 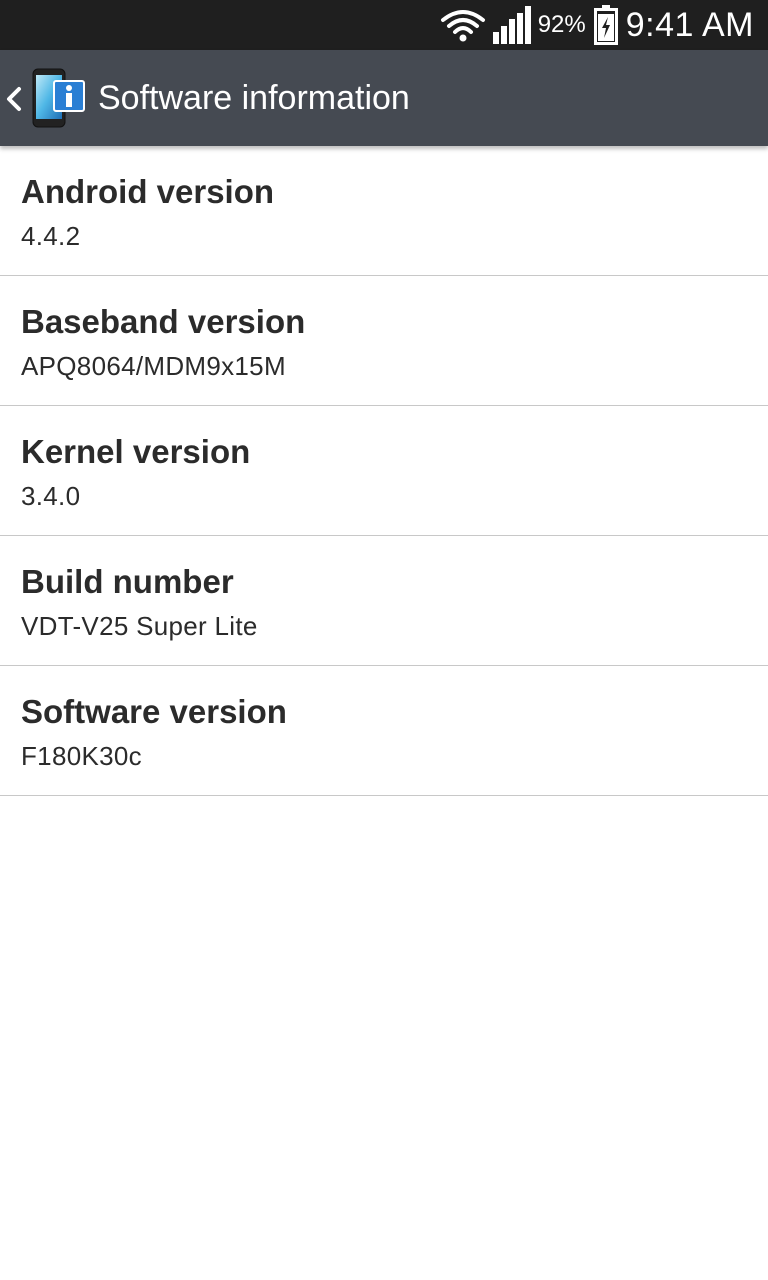 I want to click on software-info-icon, so click(x=58, y=98).